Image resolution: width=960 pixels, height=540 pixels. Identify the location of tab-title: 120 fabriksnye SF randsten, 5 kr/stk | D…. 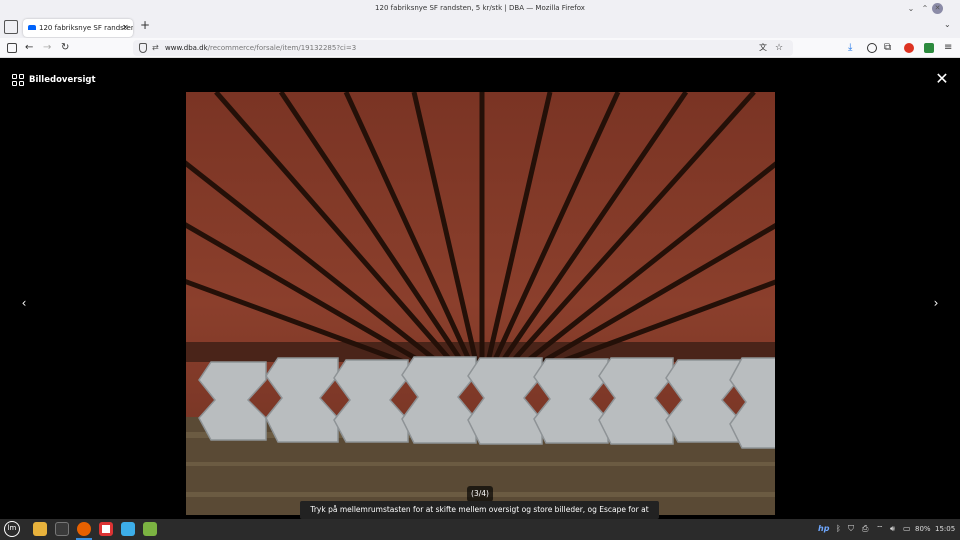
(86, 28).